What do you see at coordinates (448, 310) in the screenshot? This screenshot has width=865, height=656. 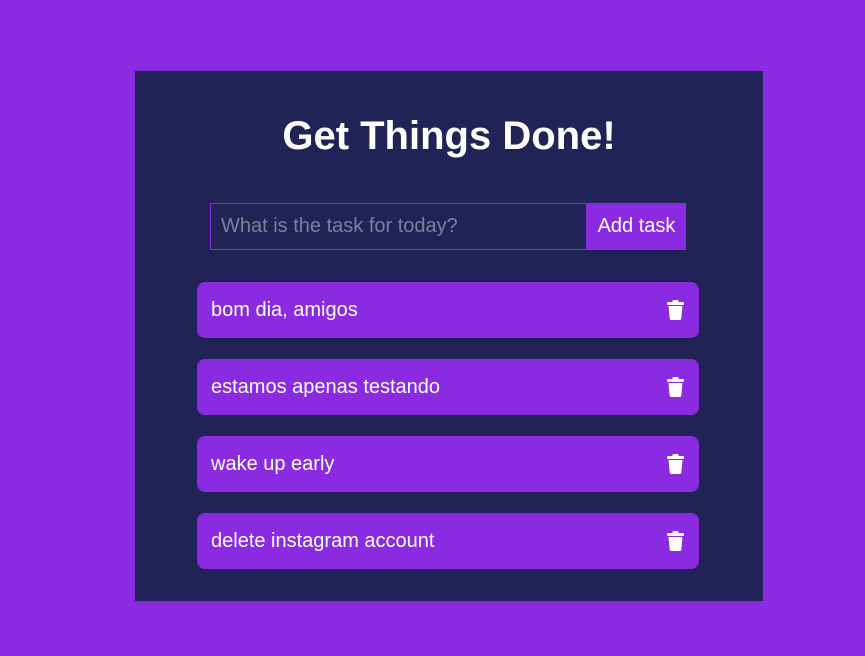 I see `task-item: bom dia, amigos` at bounding box center [448, 310].